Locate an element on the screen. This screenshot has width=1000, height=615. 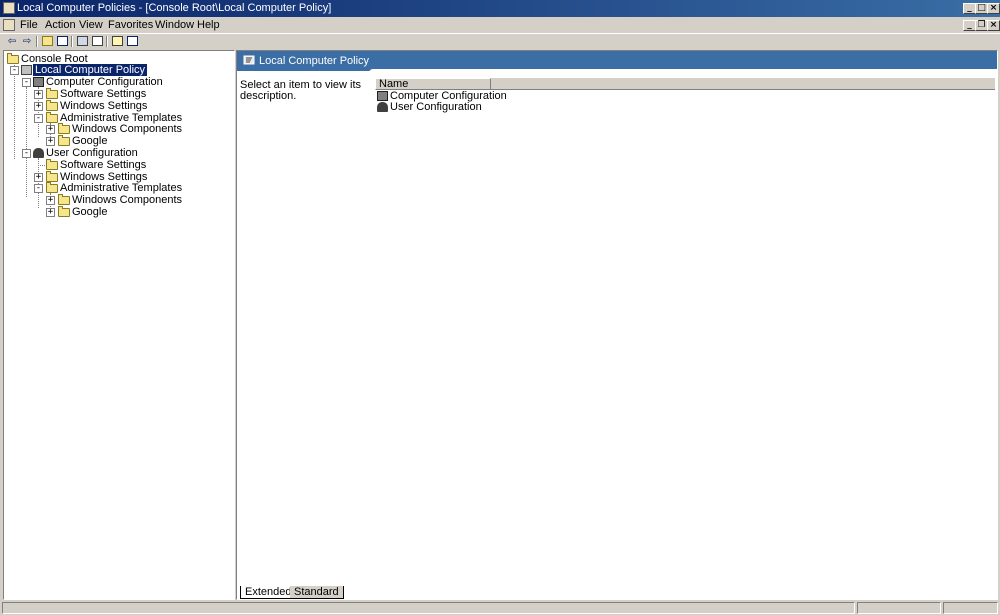
details-header-tab-shape is located at coordinates (683, 71).